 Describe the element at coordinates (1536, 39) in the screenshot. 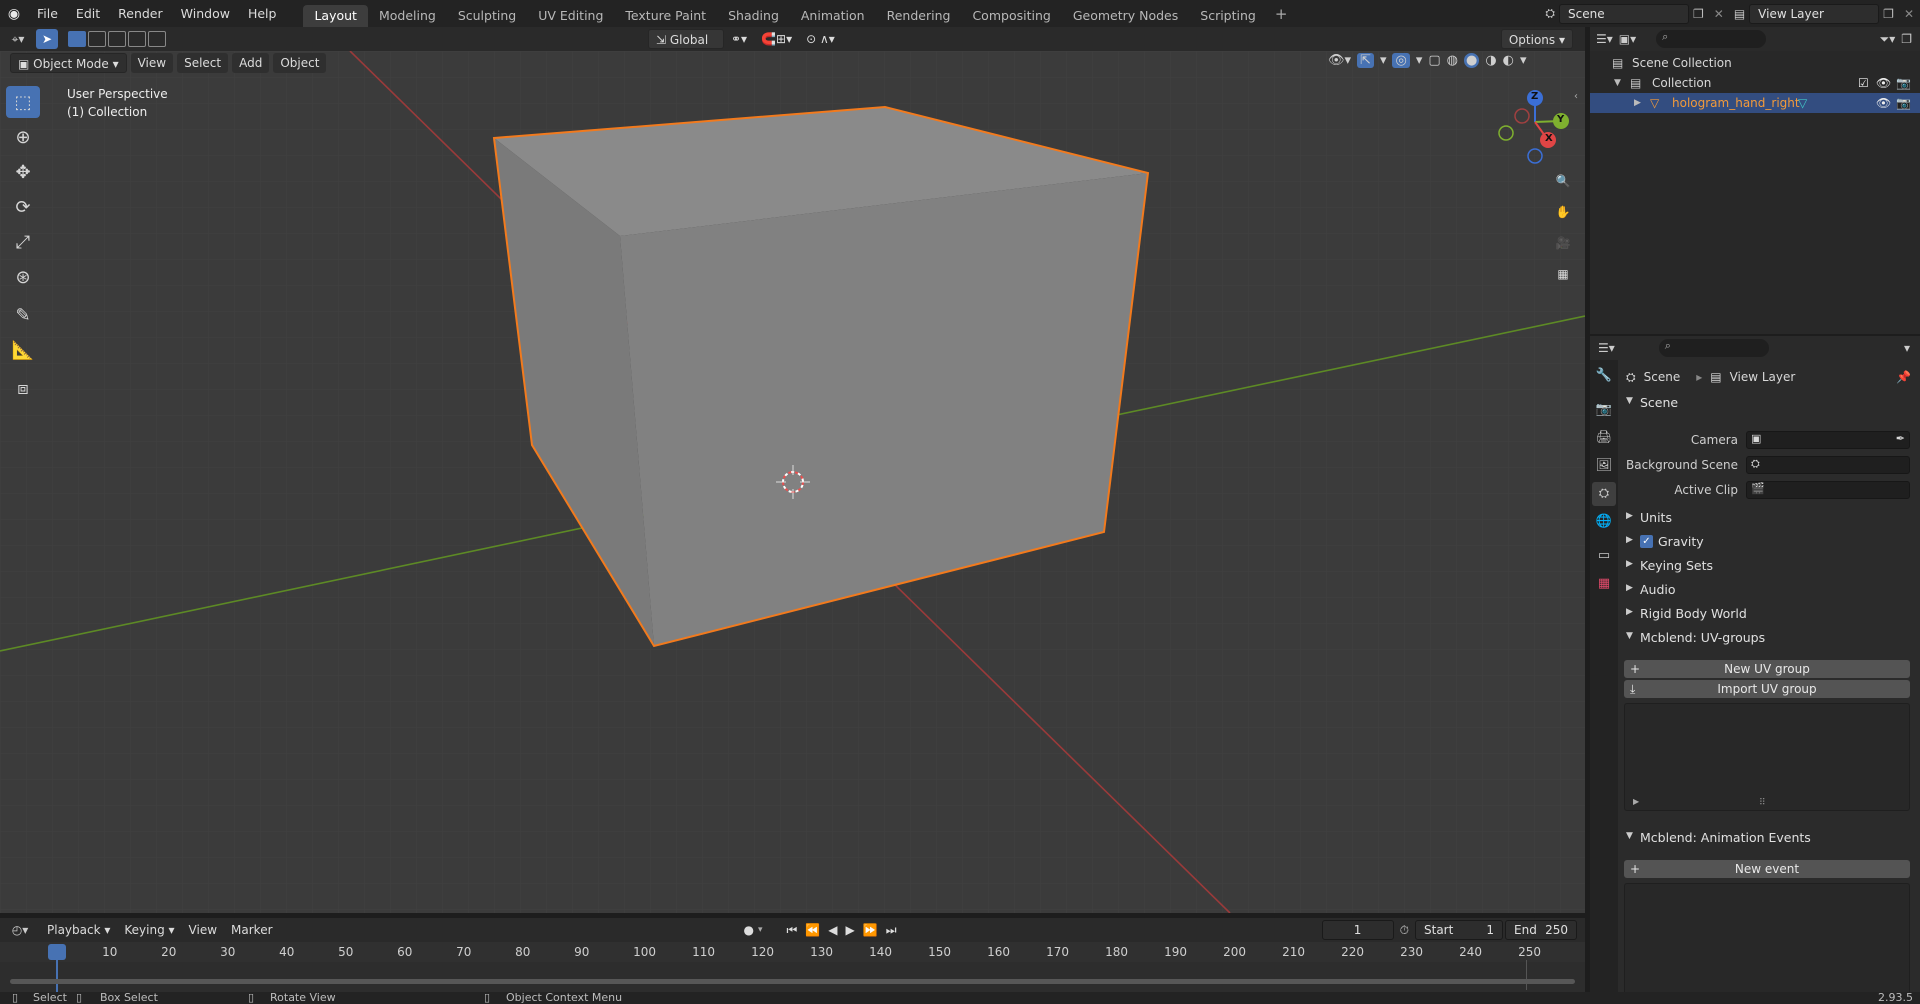

I see `options-dropdown: Options ▾` at that location.